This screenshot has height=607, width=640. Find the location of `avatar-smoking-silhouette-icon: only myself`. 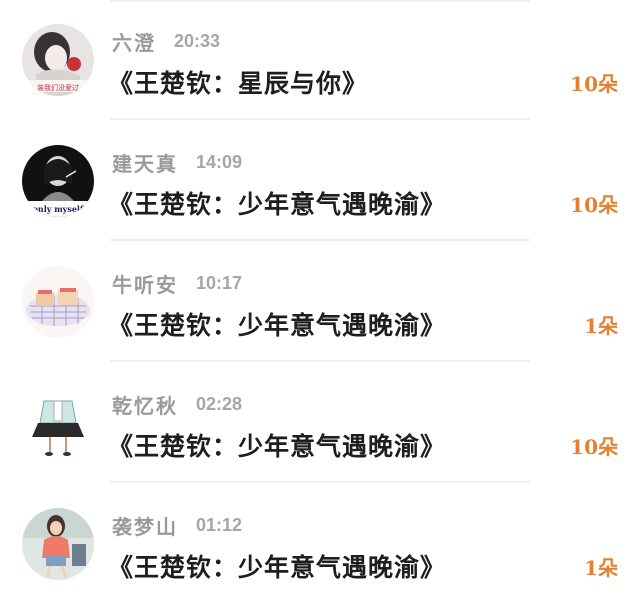

avatar-smoking-silhouette-icon: only myself is located at coordinates (58, 181).